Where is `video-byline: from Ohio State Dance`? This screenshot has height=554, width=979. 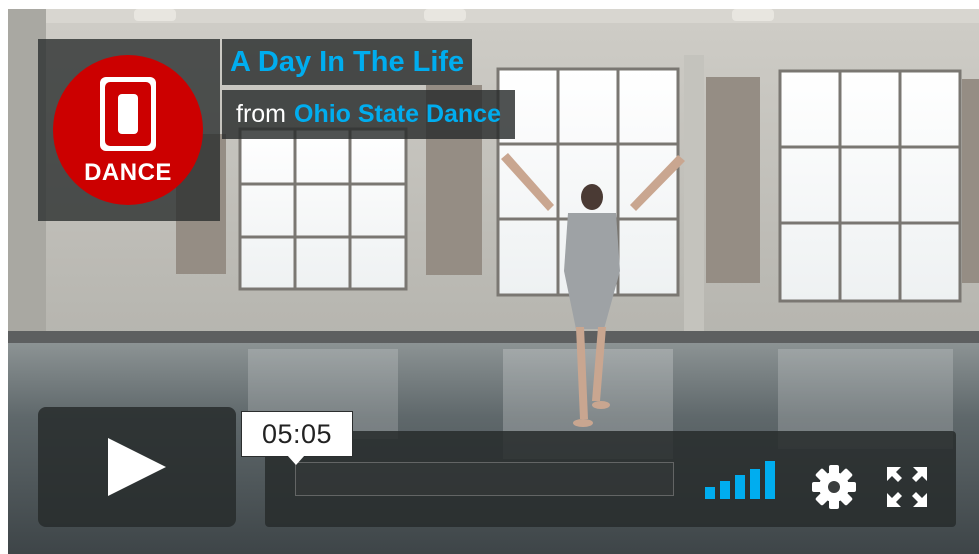
video-byline: from Ohio State Dance is located at coordinates (368, 114).